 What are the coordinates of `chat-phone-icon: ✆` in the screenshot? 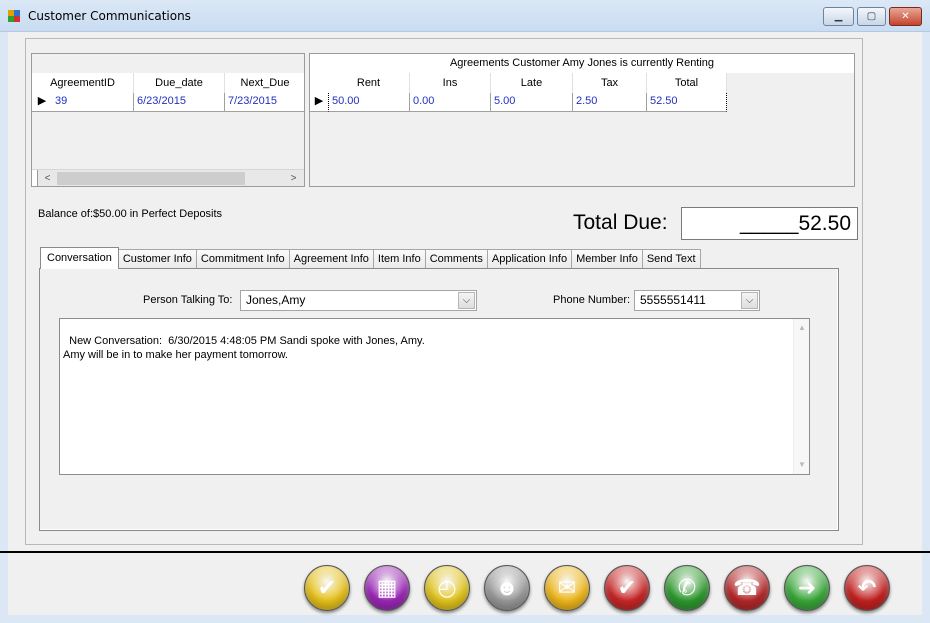 It's located at (687, 587).